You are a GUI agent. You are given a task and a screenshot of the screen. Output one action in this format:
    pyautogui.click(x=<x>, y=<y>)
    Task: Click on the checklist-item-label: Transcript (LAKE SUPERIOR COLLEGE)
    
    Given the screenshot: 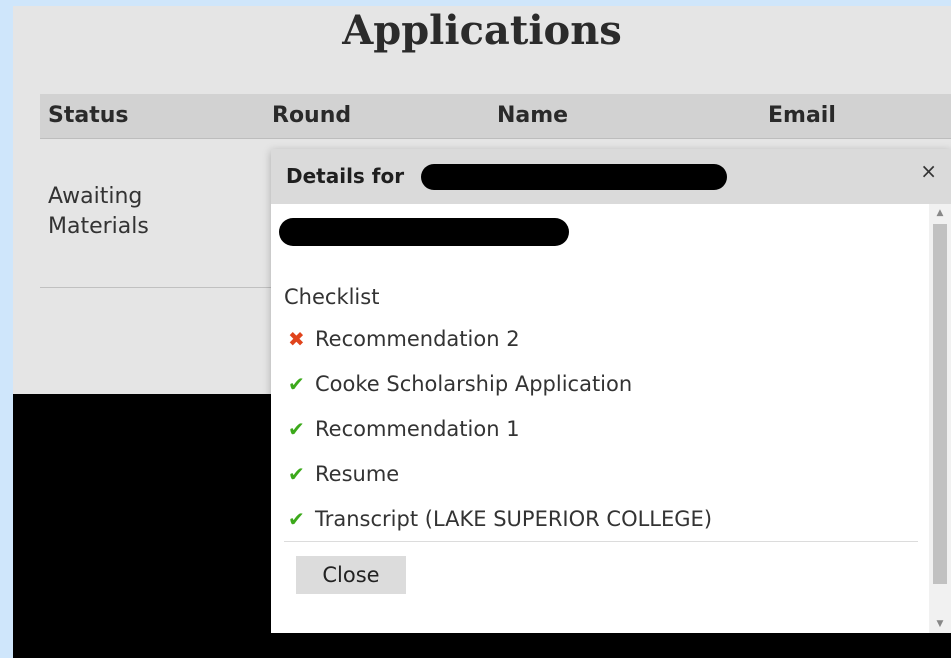 What is the action you would take?
    pyautogui.click(x=514, y=519)
    